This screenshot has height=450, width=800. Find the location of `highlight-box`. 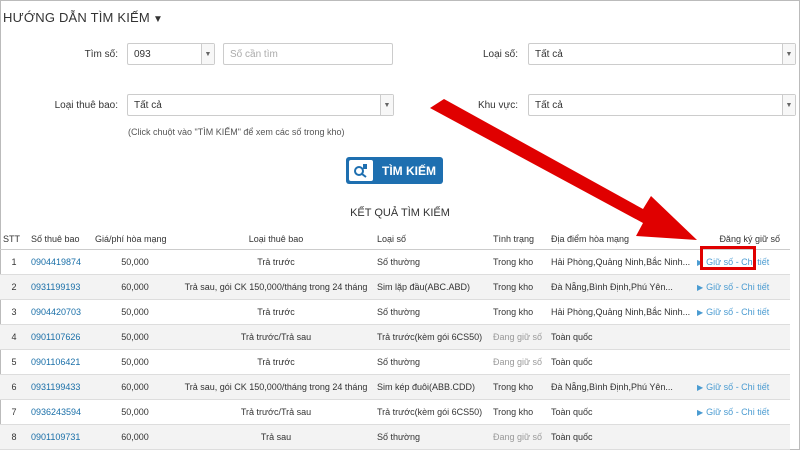

highlight-box is located at coordinates (728, 258).